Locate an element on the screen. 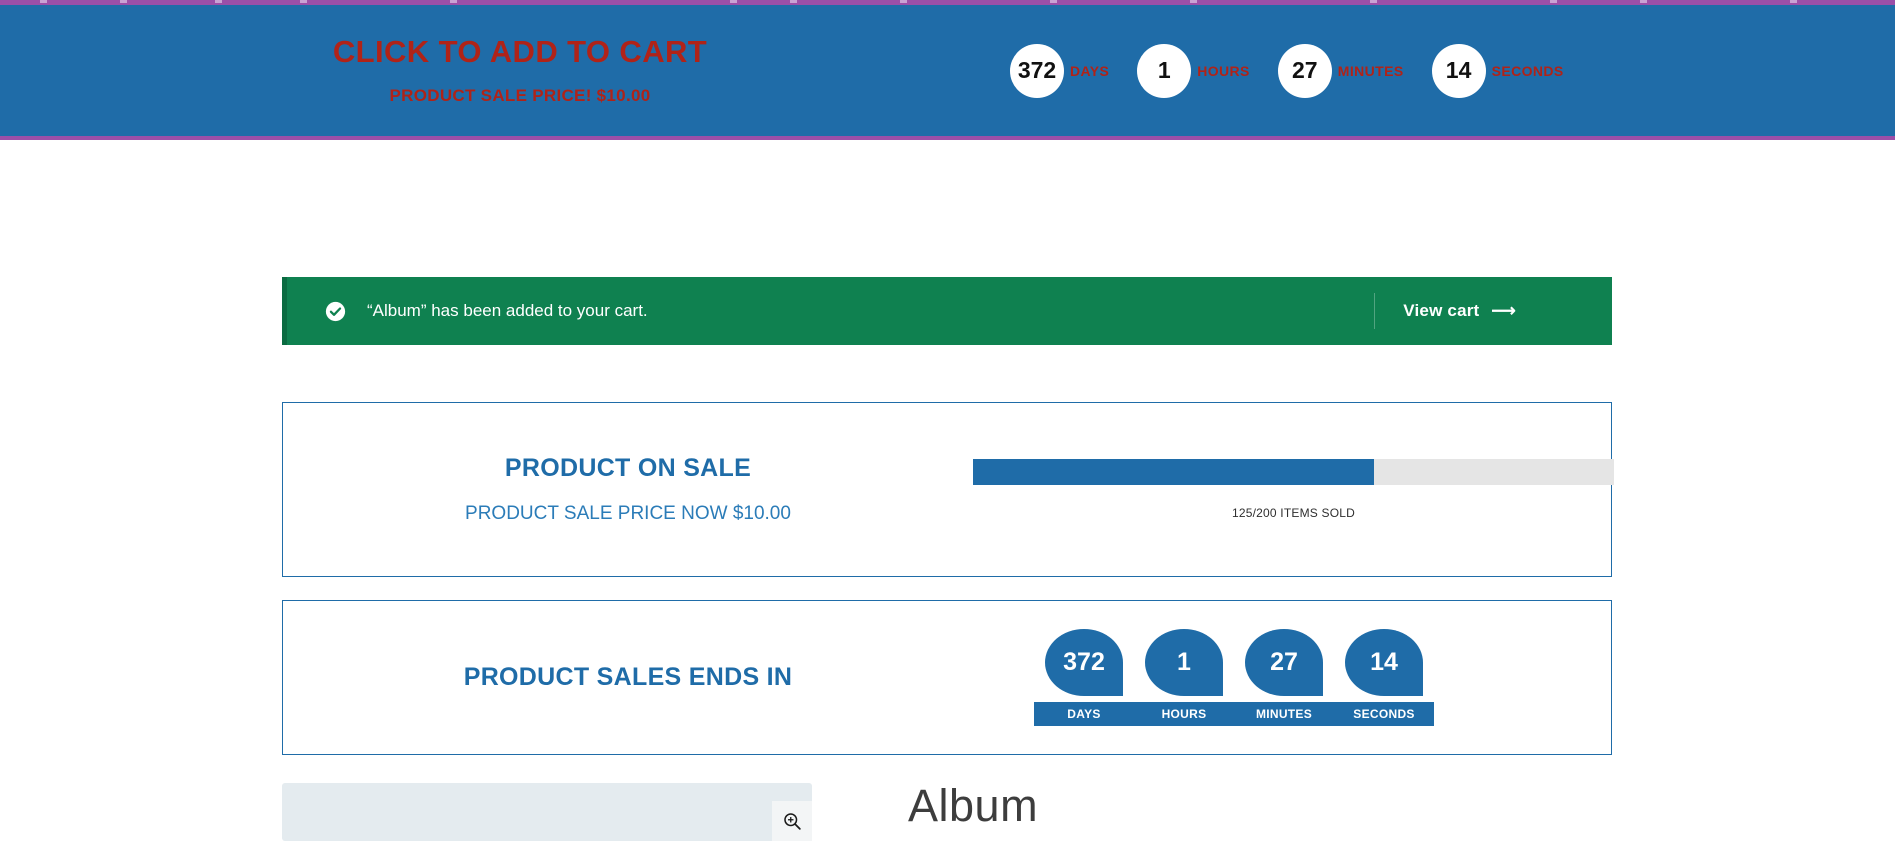 This screenshot has height=841, width=1895. promo-countdown-unit-days: 372 DAYS is located at coordinates (1060, 70).